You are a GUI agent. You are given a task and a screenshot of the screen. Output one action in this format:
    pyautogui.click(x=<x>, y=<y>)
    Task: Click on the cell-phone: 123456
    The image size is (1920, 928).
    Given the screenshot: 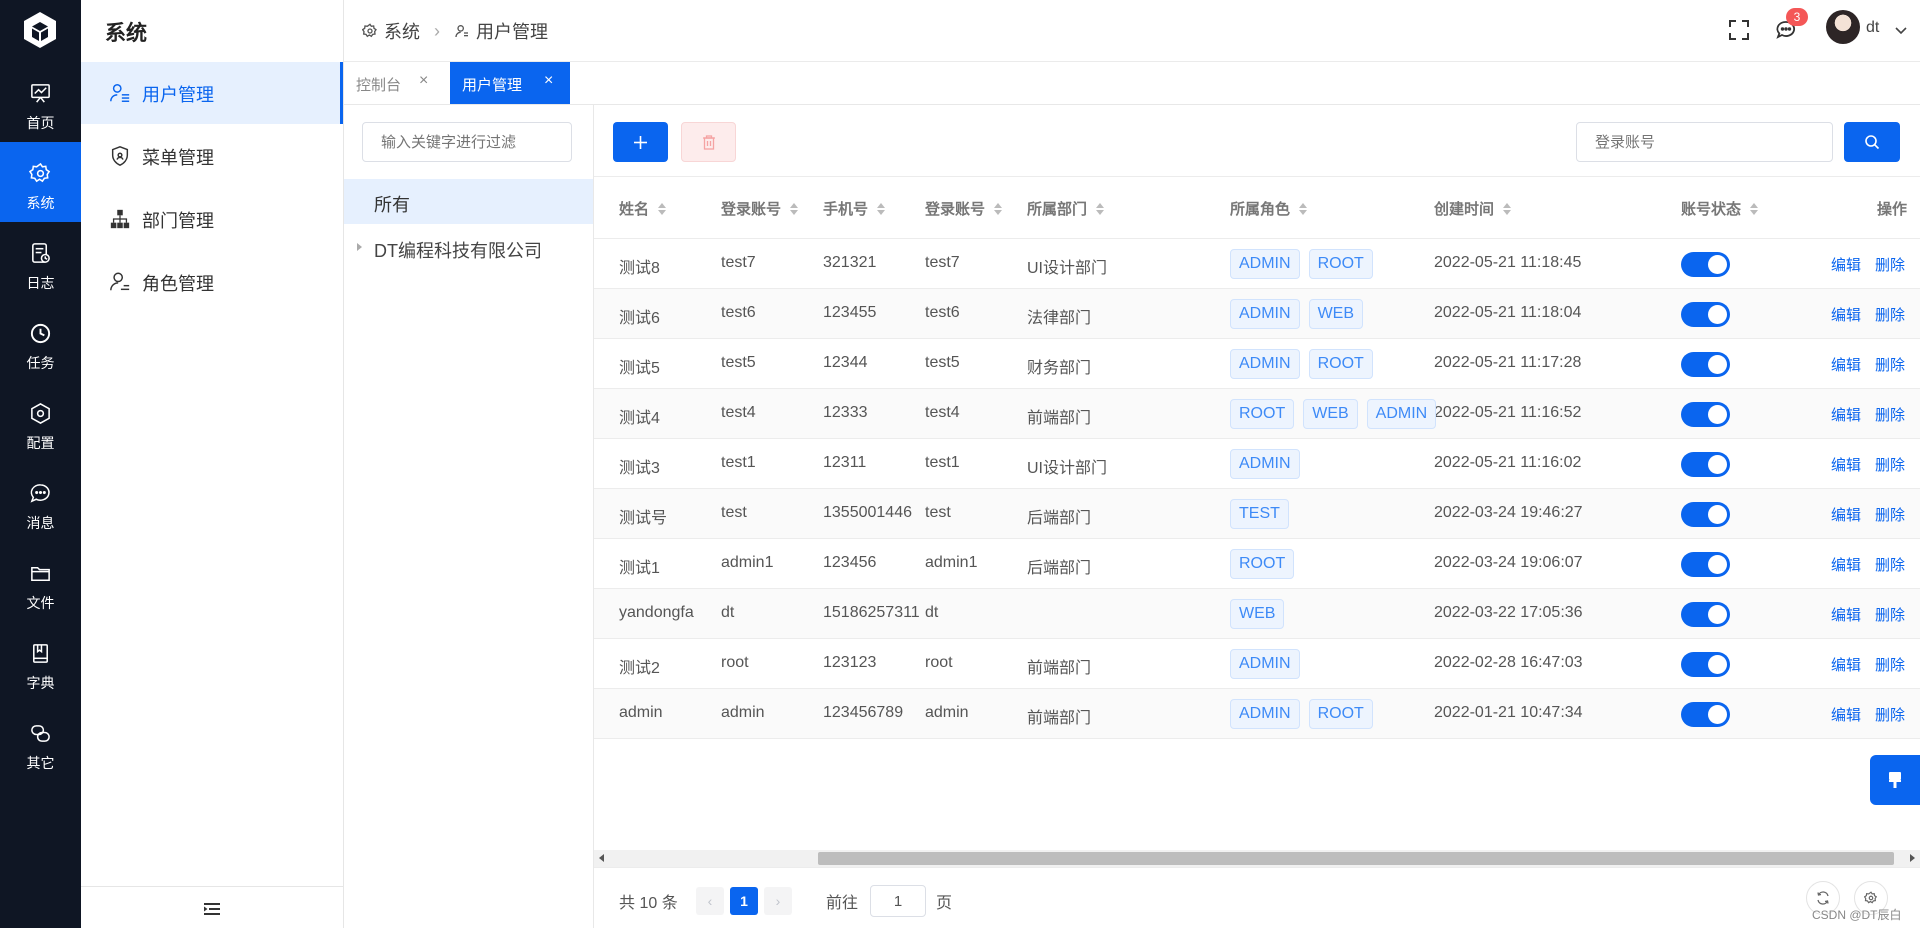 What is the action you would take?
    pyautogui.click(x=850, y=562)
    